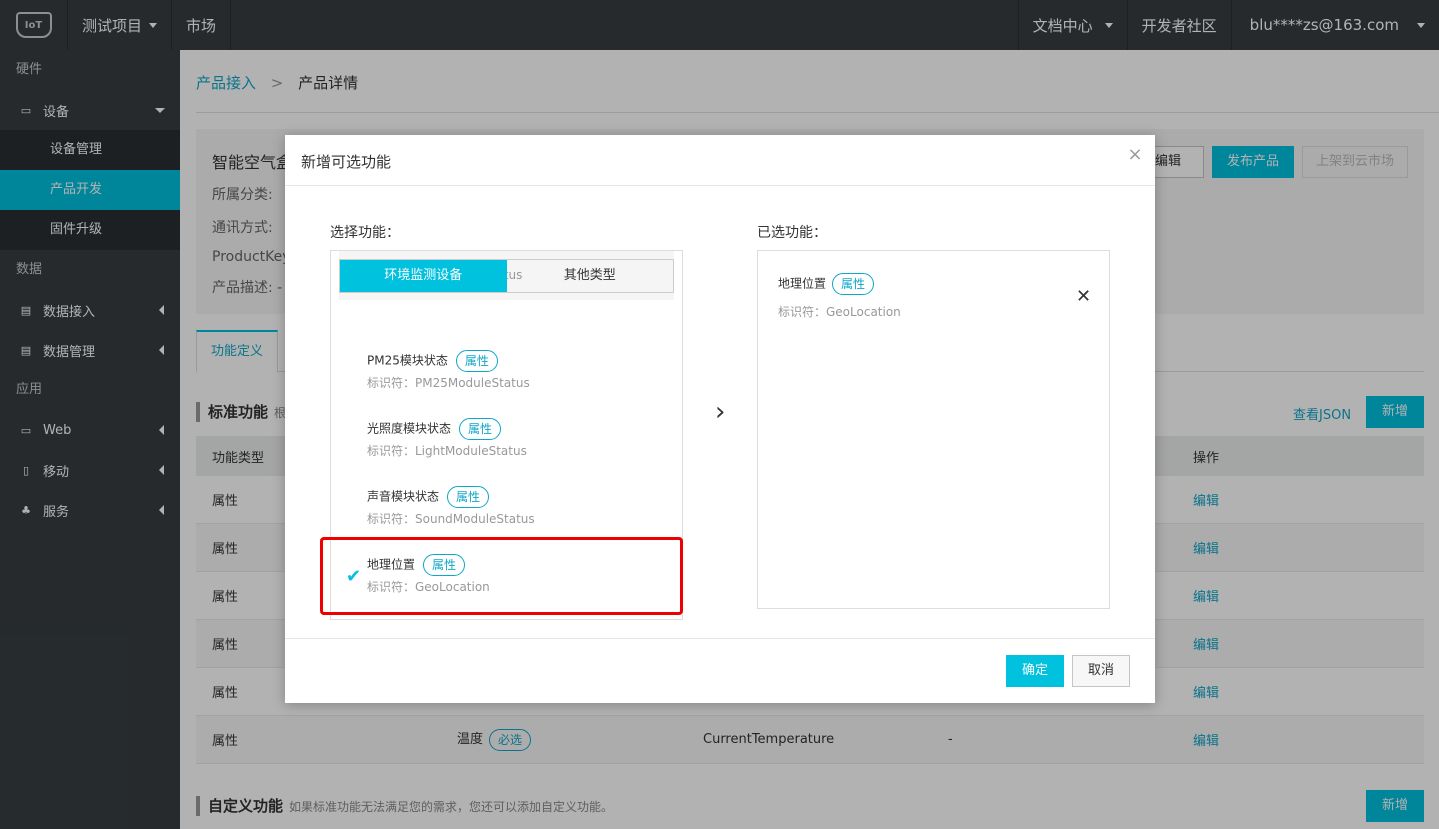 Image resolution: width=1439 pixels, height=829 pixels. I want to click on function-name: 地理位置, so click(802, 283).